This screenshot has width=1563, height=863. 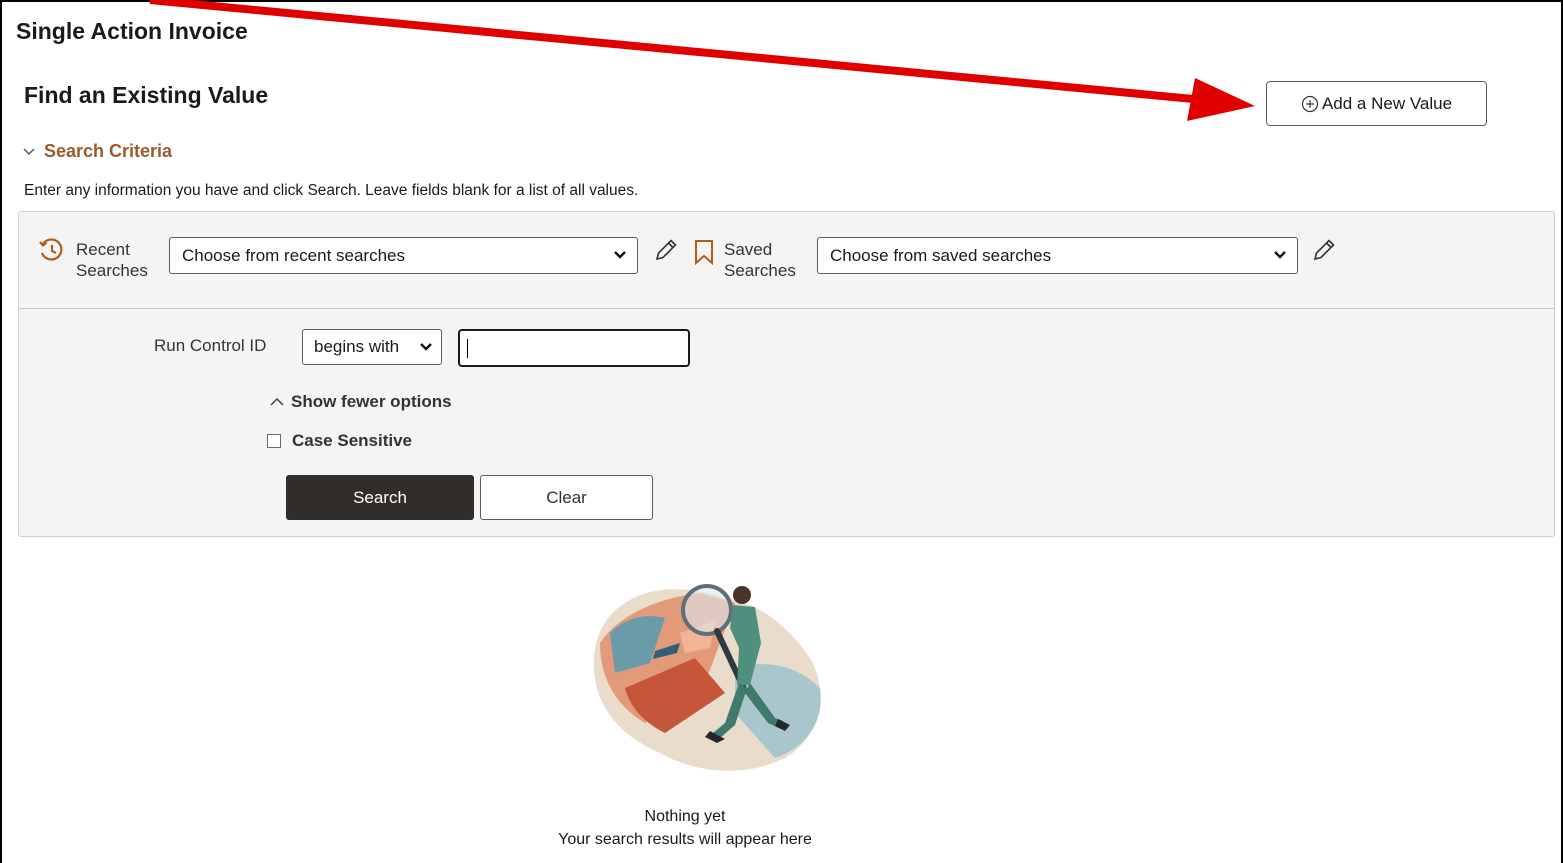 I want to click on show-fewer-label: Show fewer options, so click(x=371, y=401).